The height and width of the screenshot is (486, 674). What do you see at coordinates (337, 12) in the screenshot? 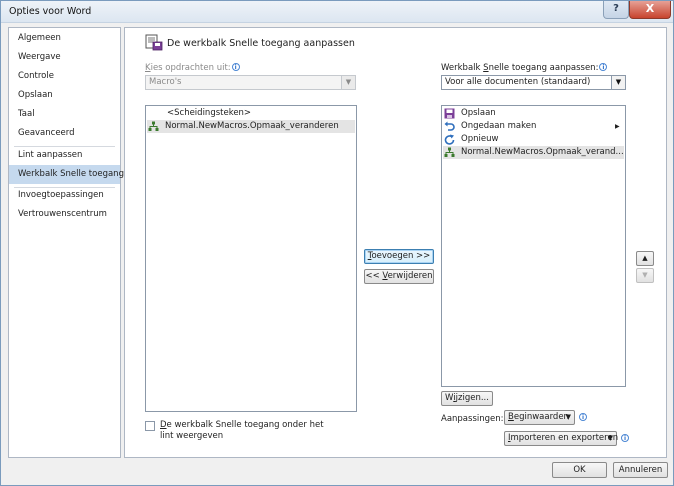
I see `title-bar: Opties voor Word ? X` at bounding box center [337, 12].